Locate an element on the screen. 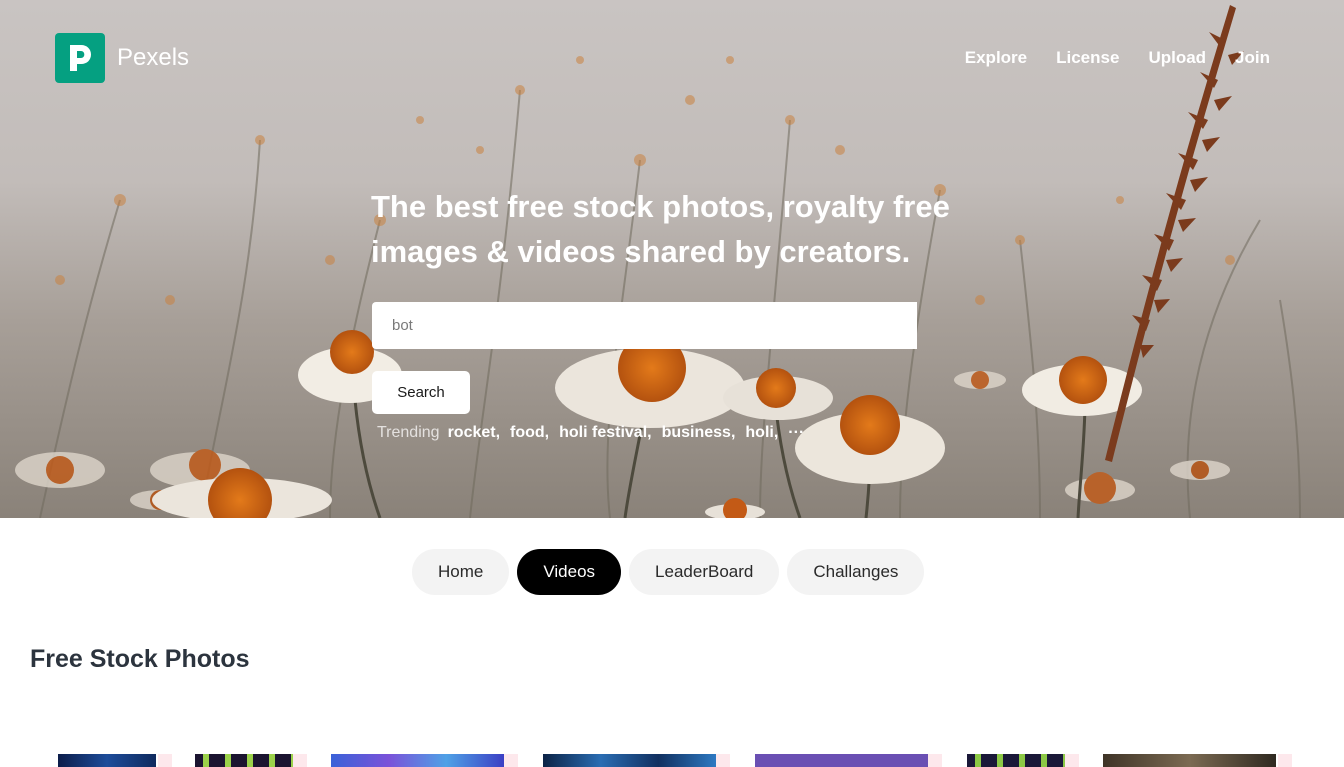 Image resolution: width=1344 pixels, height=767 pixels. trending-label: Trending is located at coordinates (408, 432).